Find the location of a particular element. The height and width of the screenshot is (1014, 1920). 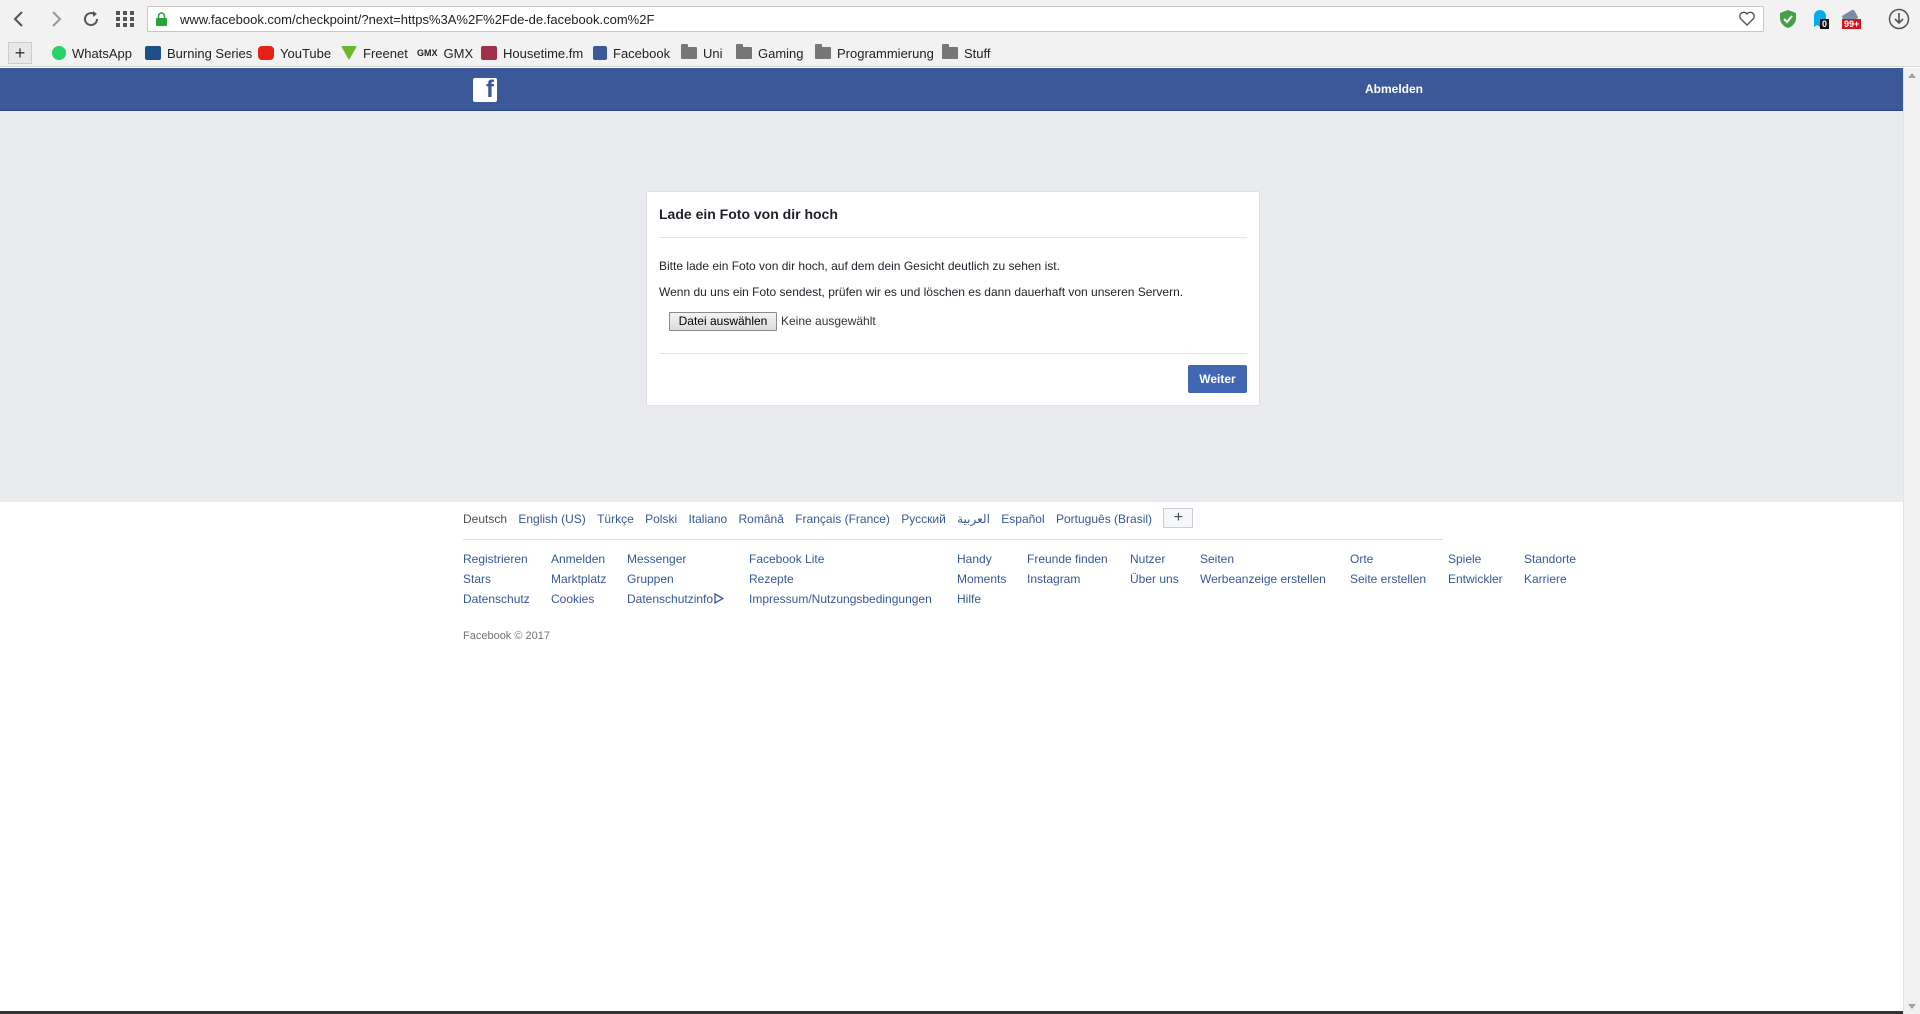

language-link: Português (Brasil) is located at coordinates (1104, 519).